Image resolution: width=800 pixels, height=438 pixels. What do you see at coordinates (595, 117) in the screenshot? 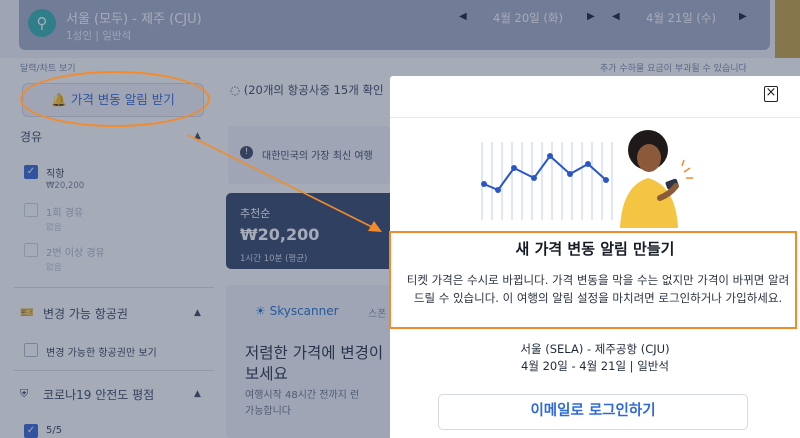
I see `modal-header-divider` at bounding box center [595, 117].